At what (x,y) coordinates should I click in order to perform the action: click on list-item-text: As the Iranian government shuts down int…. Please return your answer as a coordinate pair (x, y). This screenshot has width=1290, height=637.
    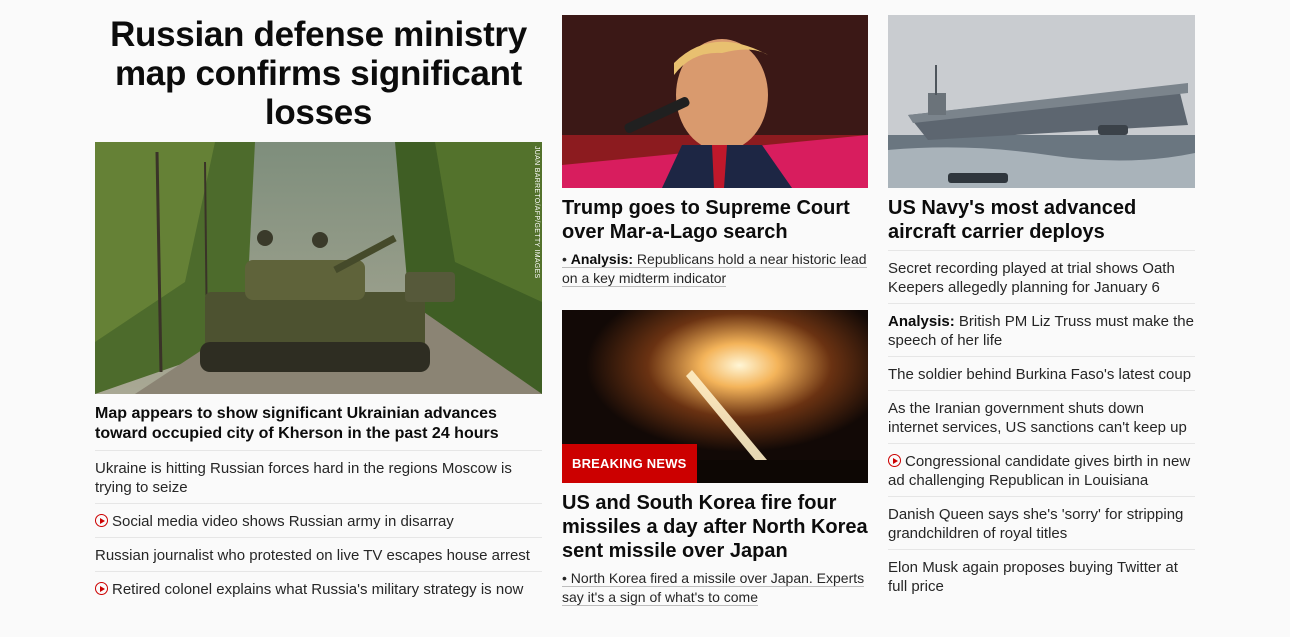
    Looking at the image, I should click on (1037, 418).